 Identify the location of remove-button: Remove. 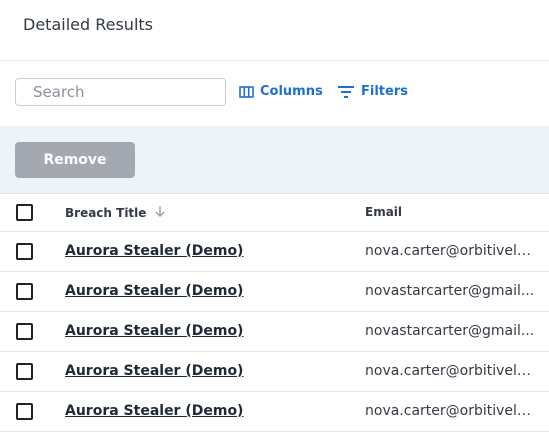
(75, 160).